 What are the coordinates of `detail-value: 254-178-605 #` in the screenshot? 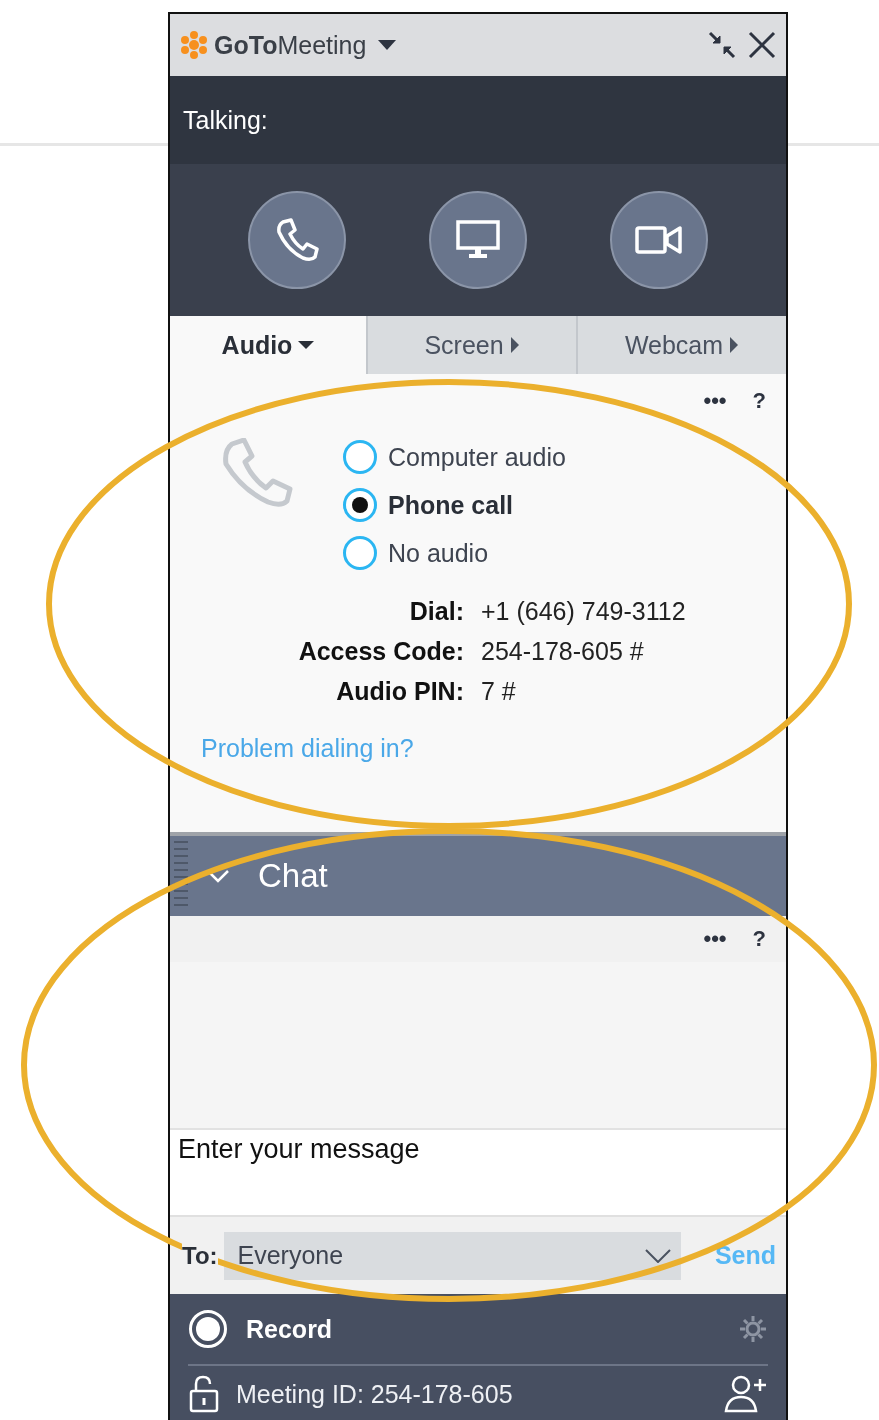 It's located at (563, 651).